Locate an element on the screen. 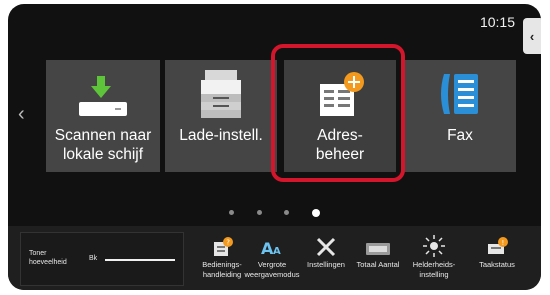 This screenshot has height=295, width=550. toner-status: Toner hoeveelheid Bk is located at coordinates (102, 259).